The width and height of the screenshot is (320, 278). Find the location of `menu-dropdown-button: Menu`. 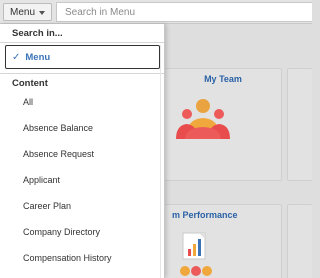

menu-dropdown-button: Menu is located at coordinates (27, 12).